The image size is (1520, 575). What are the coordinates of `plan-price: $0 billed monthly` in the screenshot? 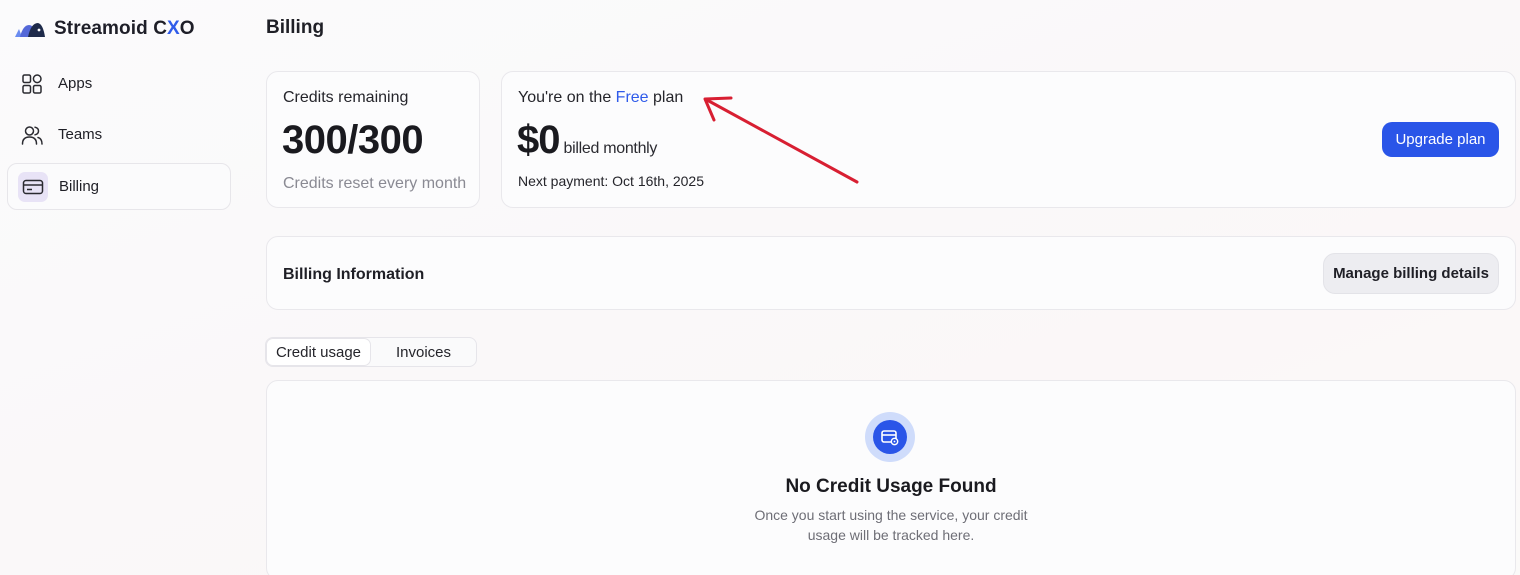 It's located at (587, 140).